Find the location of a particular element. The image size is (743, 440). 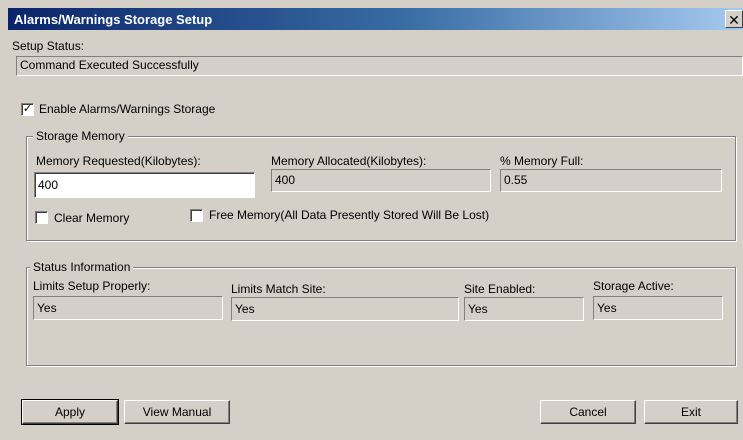

enable-storage-checkbox: ✓ is located at coordinates (27, 109).